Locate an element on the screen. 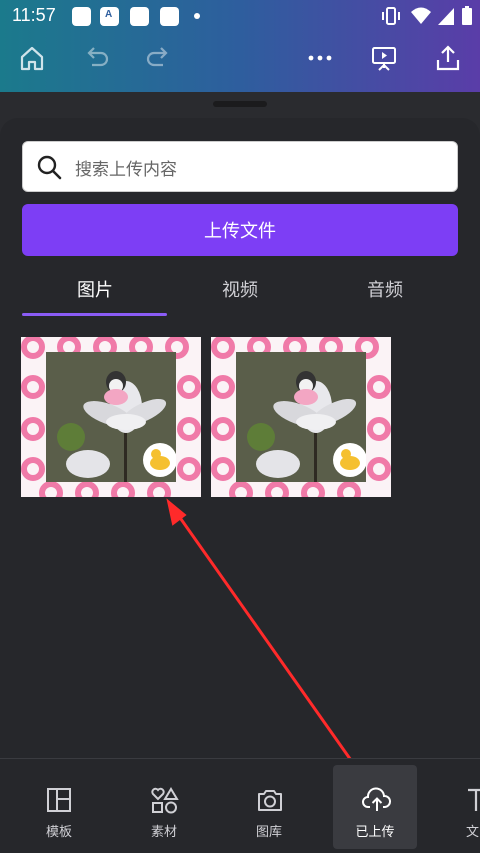 The image size is (480, 853). text-icon is located at coordinates (474, 799).